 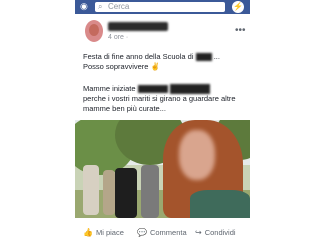 I want to click on camera-icon: ◉, so click(x=84, y=6).